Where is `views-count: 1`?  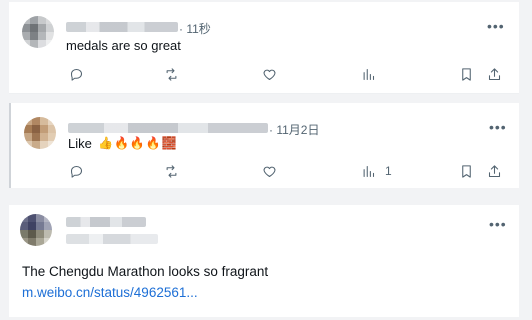 views-count: 1 is located at coordinates (388, 171).